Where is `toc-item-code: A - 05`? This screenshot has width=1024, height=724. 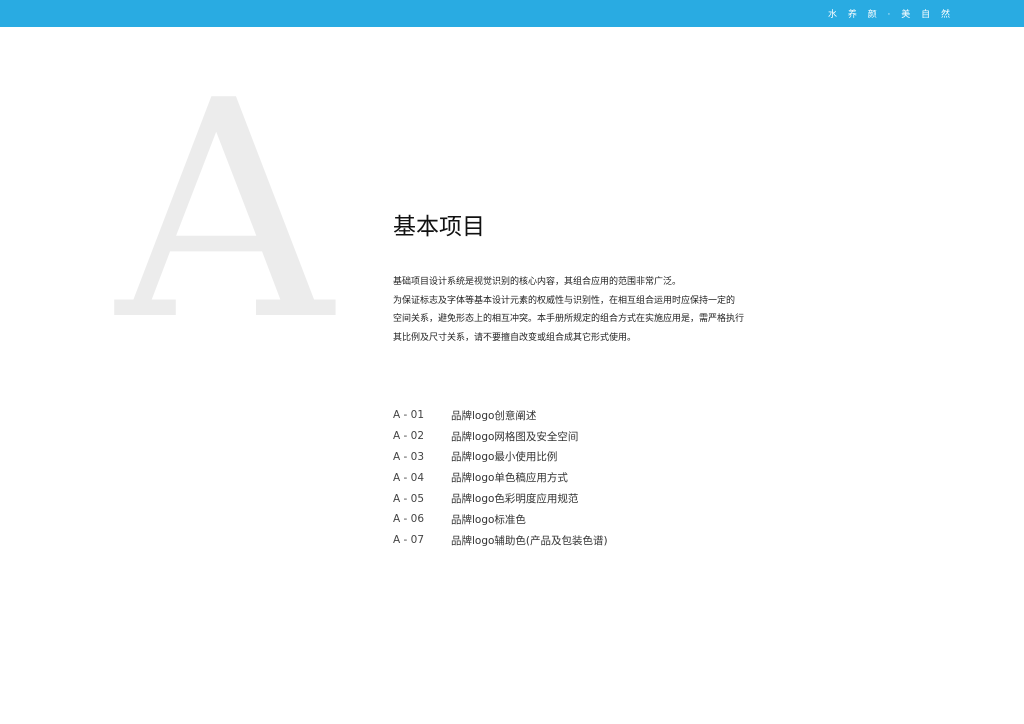 toc-item-code: A - 05 is located at coordinates (409, 498).